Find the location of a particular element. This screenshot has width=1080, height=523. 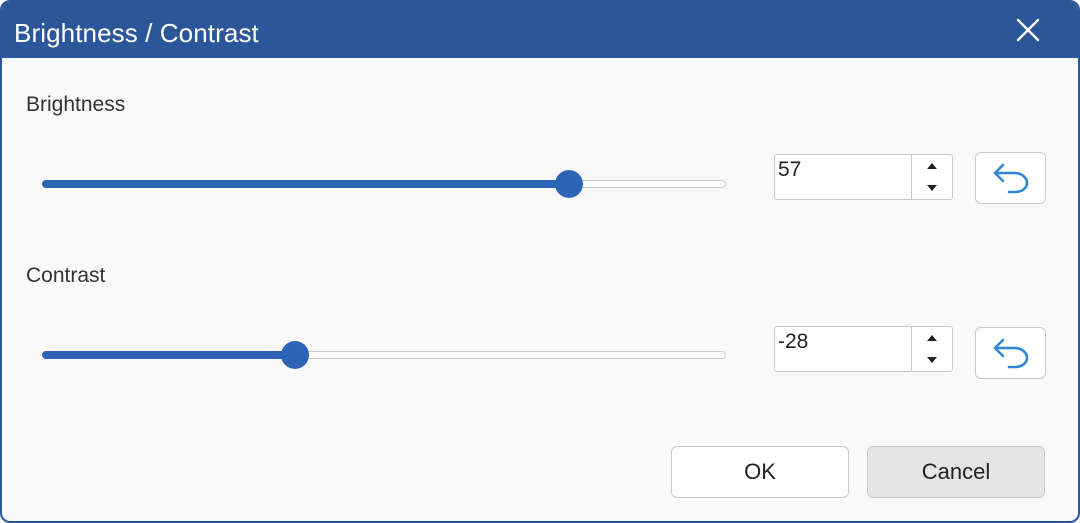

contrast-slider-fill is located at coordinates (168, 355).